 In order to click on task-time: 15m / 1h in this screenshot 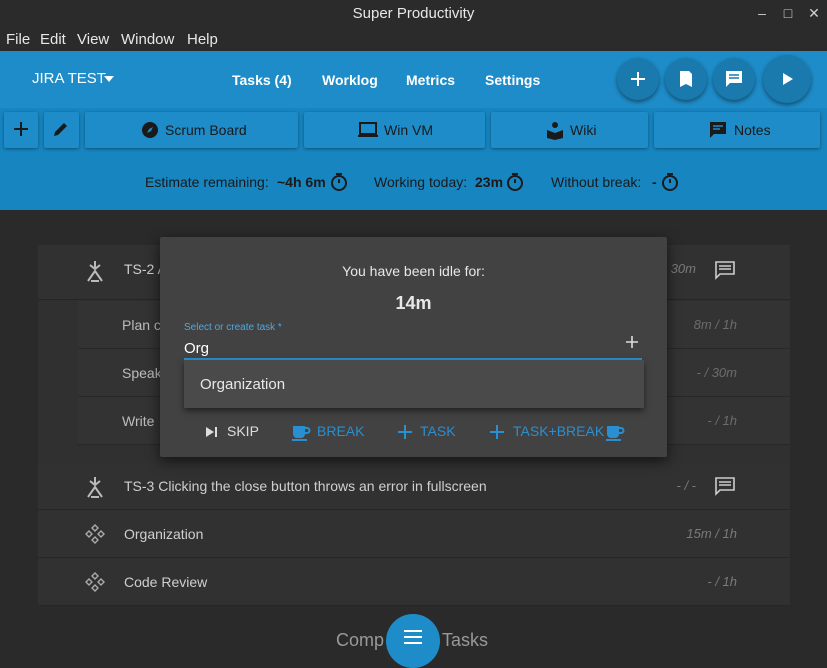, I will do `click(711, 533)`.